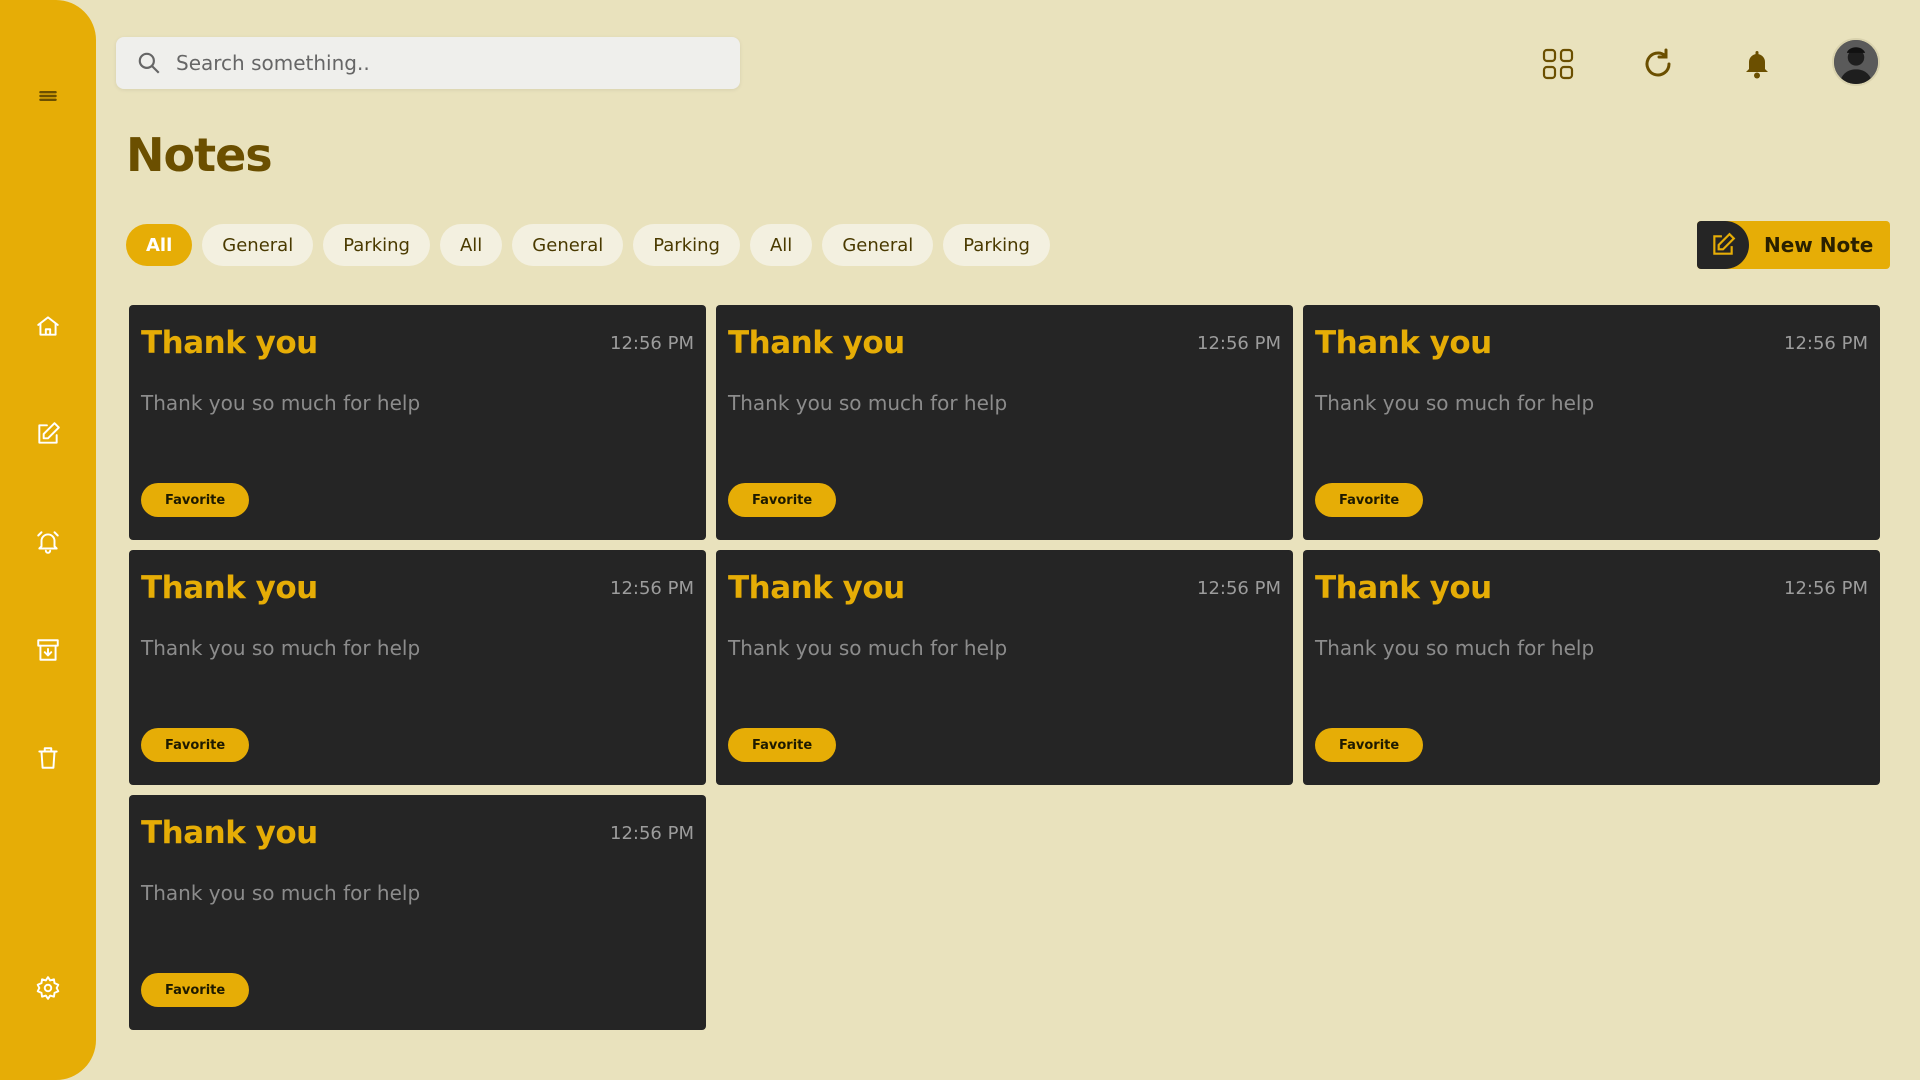 This screenshot has width=1920, height=1080. I want to click on notification-button, so click(1757, 64).